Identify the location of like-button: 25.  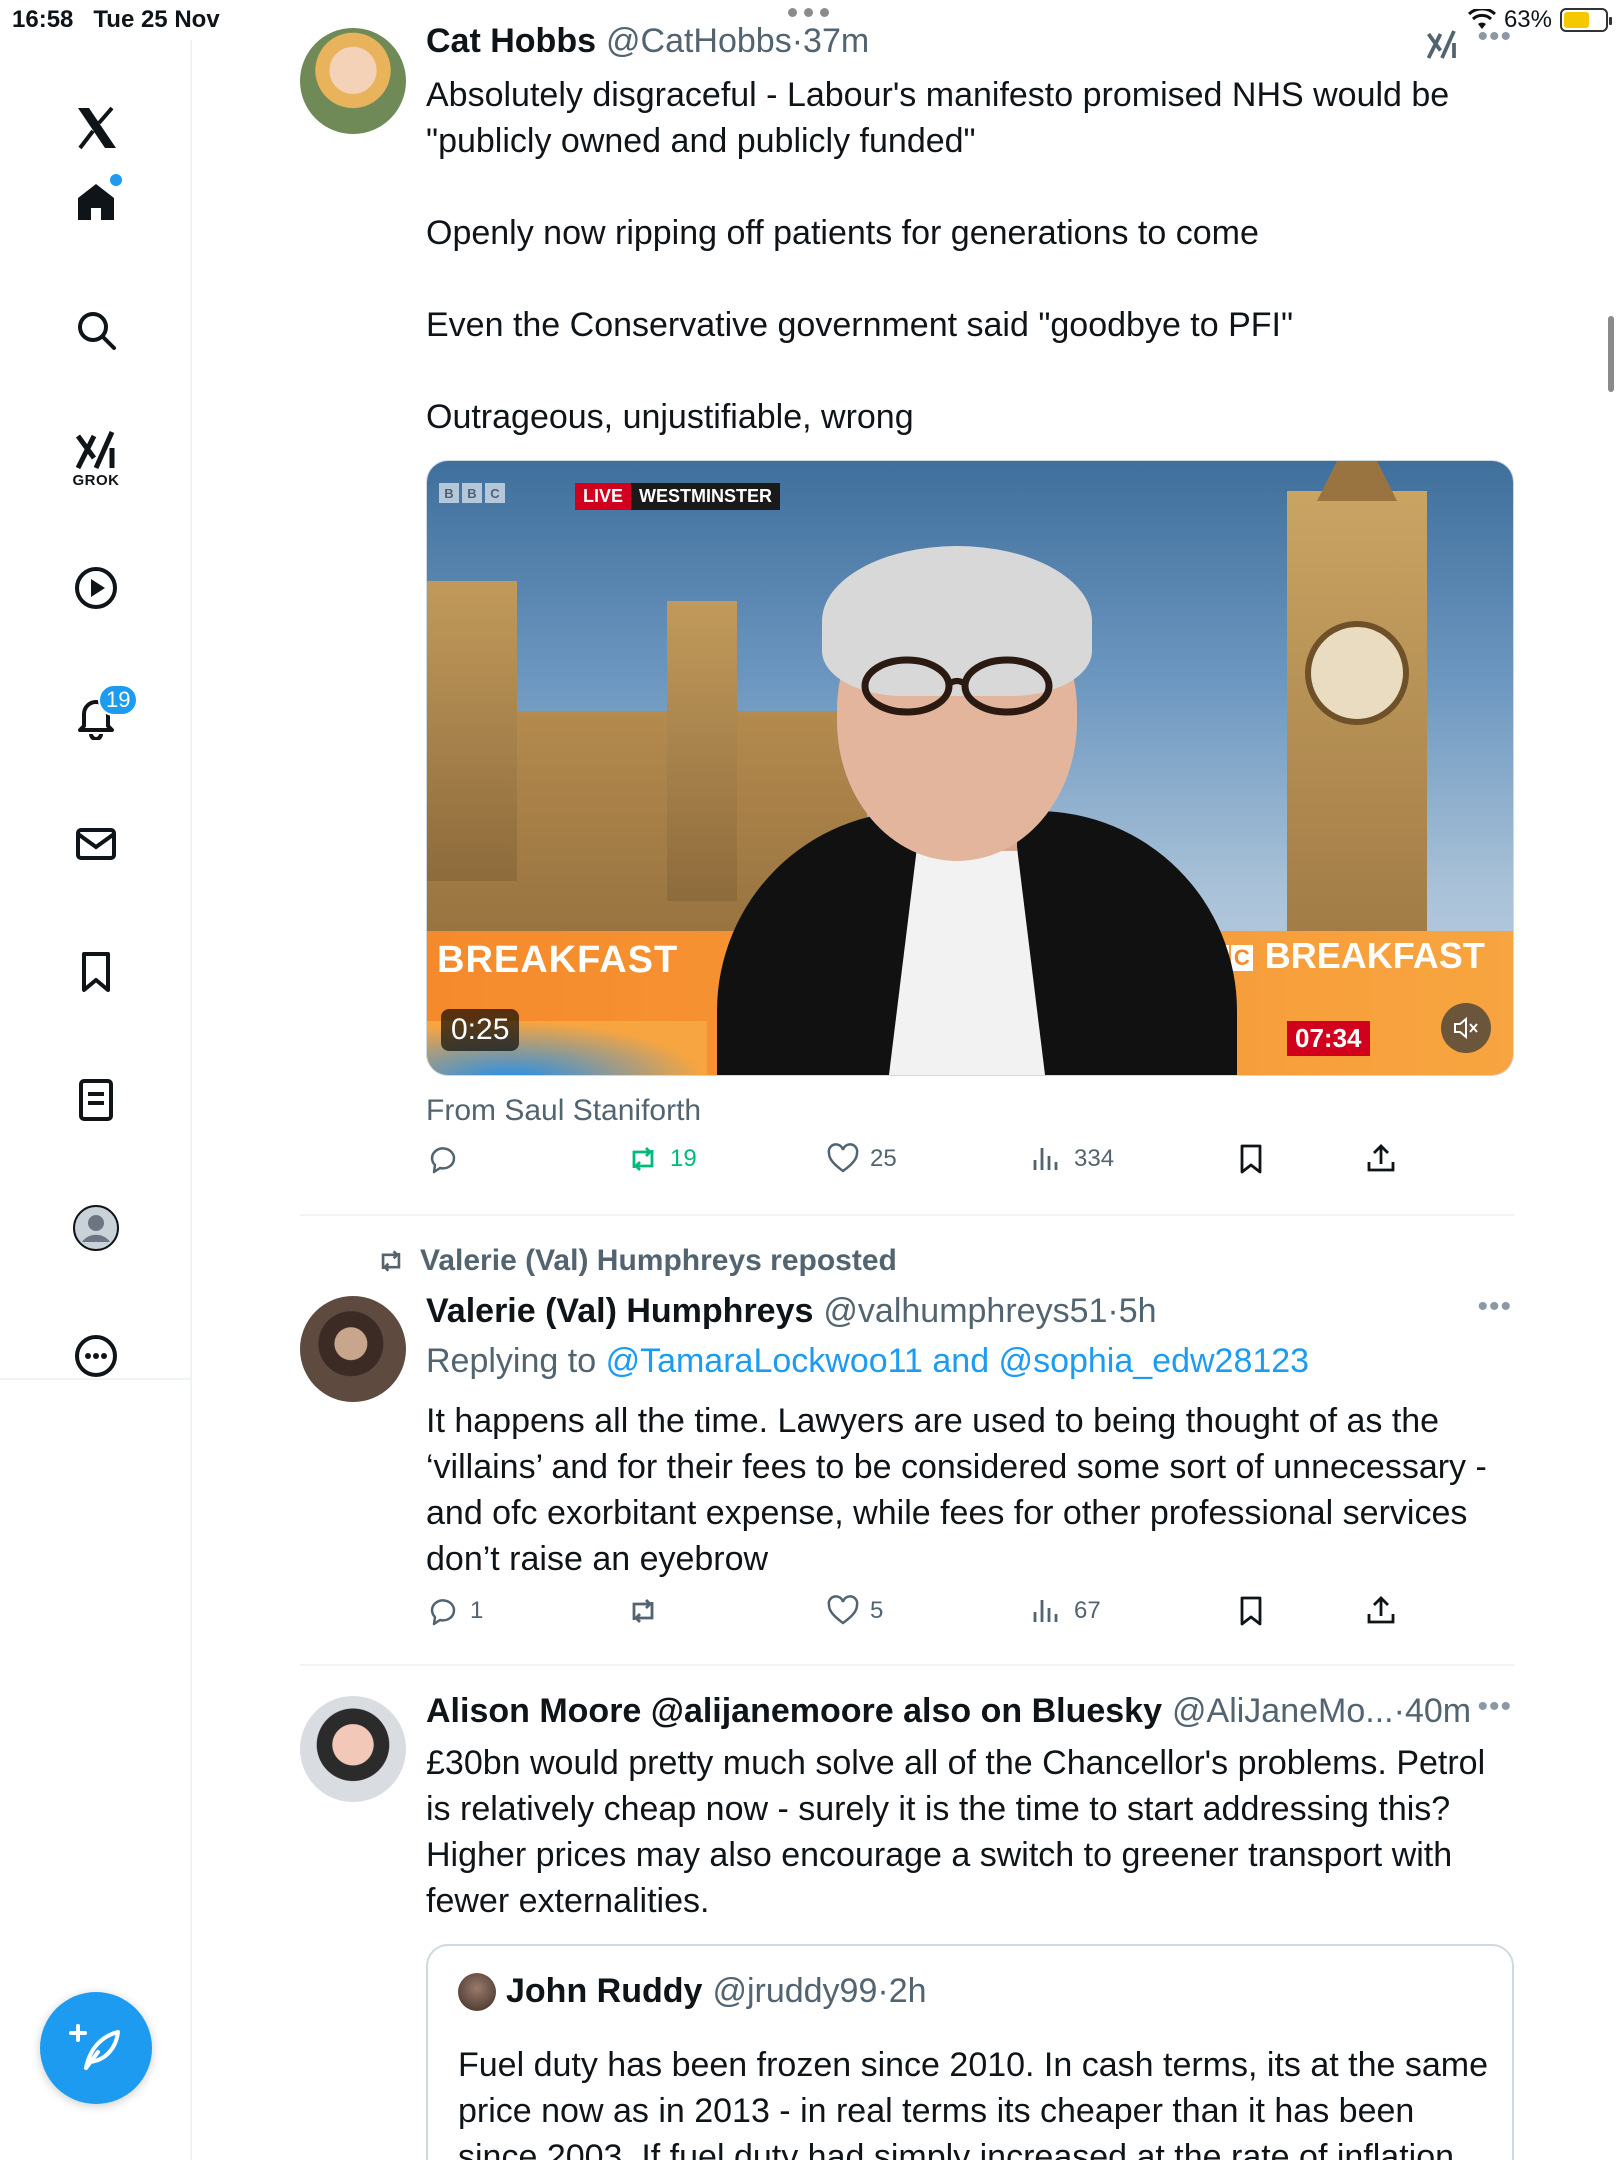
(861, 1159).